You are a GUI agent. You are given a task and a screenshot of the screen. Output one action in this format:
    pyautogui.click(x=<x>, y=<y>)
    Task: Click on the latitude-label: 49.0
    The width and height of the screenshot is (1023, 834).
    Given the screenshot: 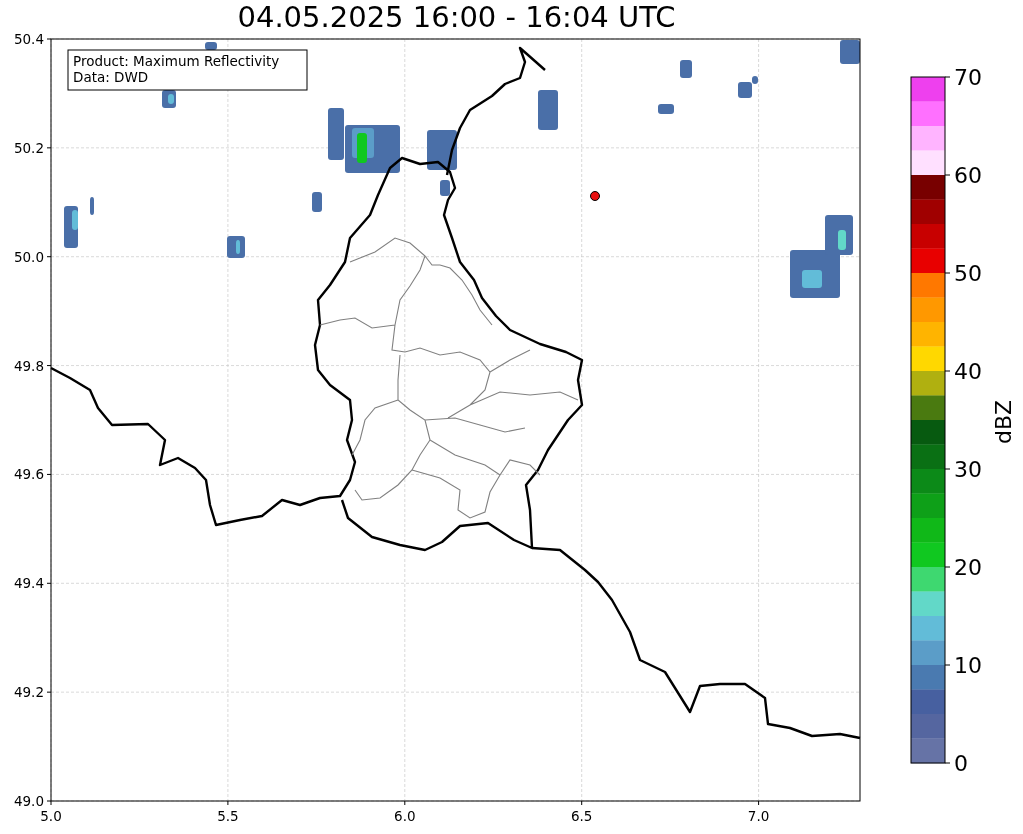 What is the action you would take?
    pyautogui.click(x=28, y=801)
    